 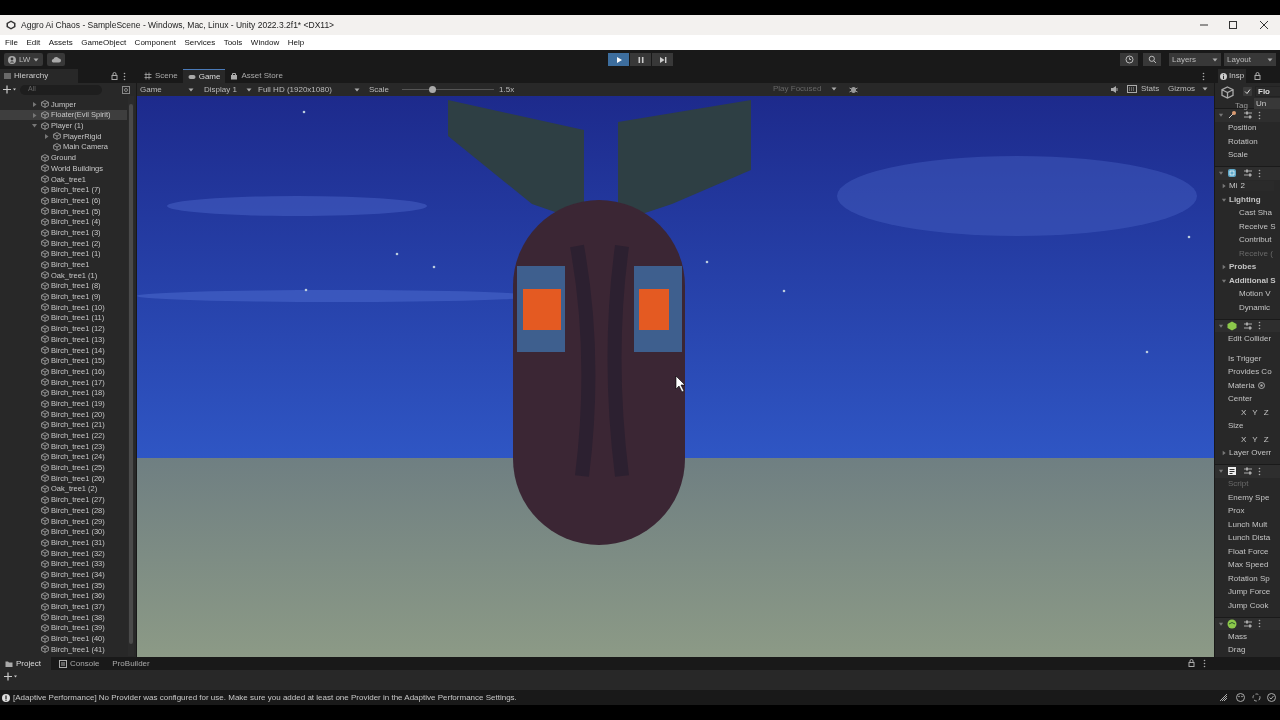 I want to click on field-label: Receive S, so click(x=1257, y=226).